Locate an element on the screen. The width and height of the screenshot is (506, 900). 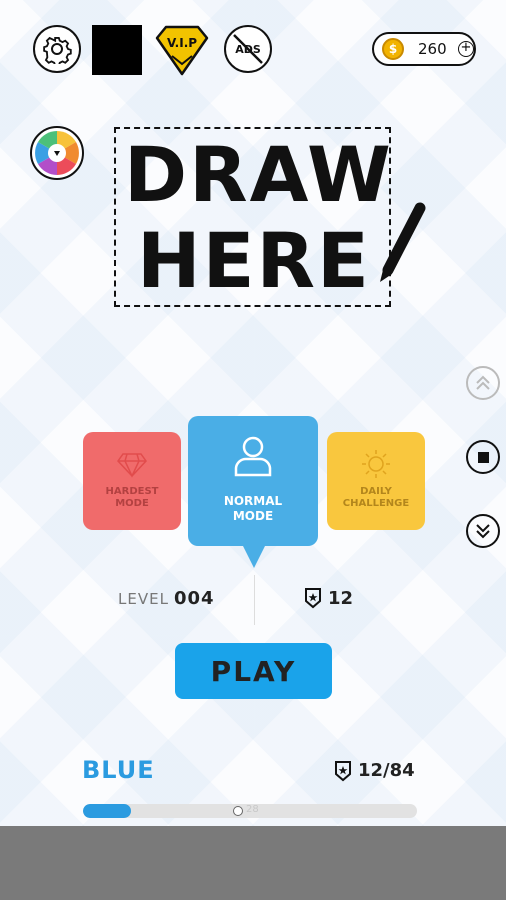
level-value: 004 is located at coordinates (194, 598).